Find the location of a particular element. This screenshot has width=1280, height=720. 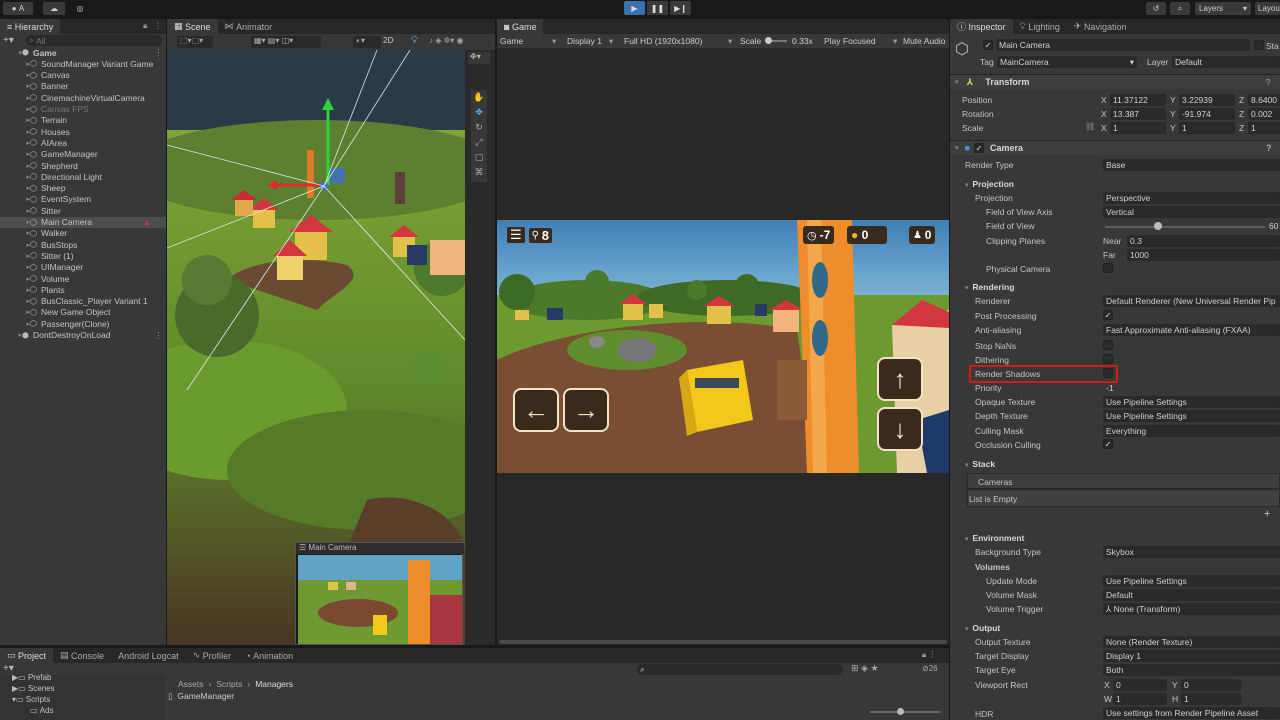

fov-slider is located at coordinates (1185, 227).